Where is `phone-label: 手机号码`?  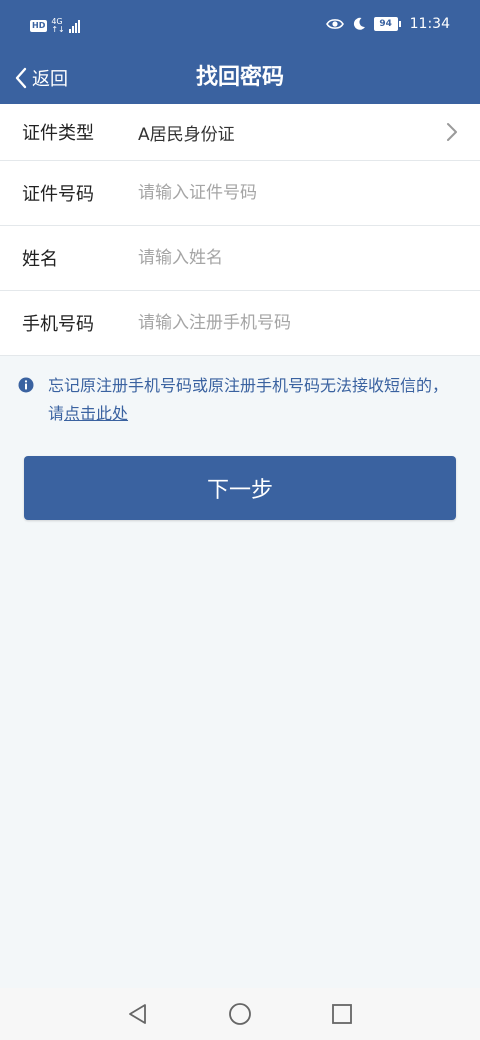
phone-label: 手机号码 is located at coordinates (58, 324).